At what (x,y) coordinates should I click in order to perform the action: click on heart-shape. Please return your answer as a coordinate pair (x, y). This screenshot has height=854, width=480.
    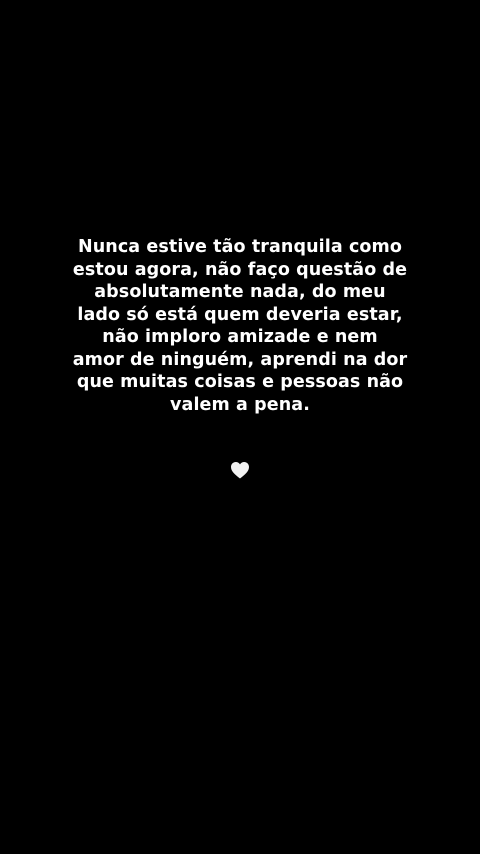
    Looking at the image, I should click on (240, 470).